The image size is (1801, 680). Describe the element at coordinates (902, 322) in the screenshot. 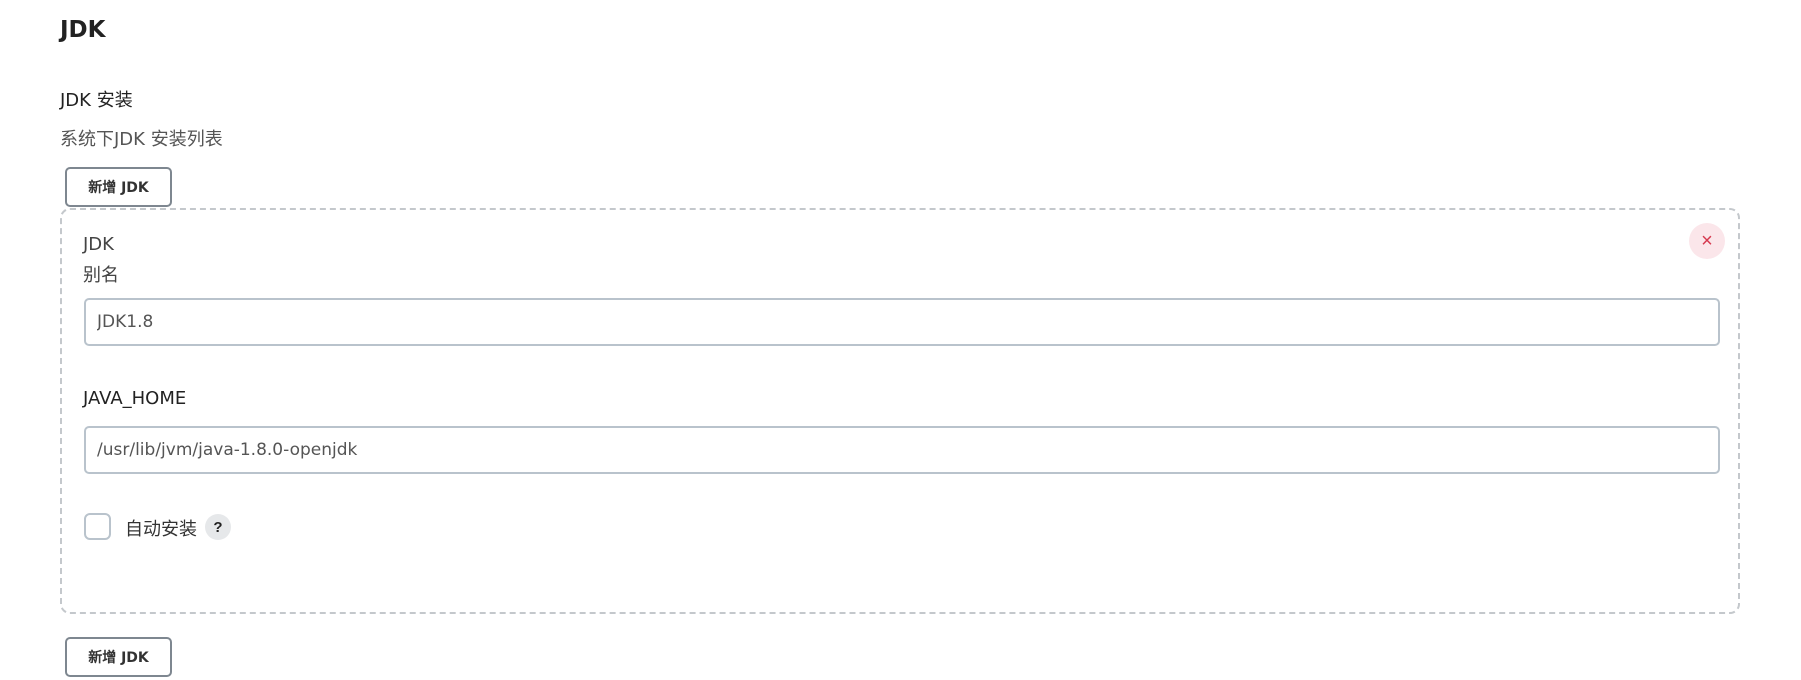

I see `alias-input` at that location.